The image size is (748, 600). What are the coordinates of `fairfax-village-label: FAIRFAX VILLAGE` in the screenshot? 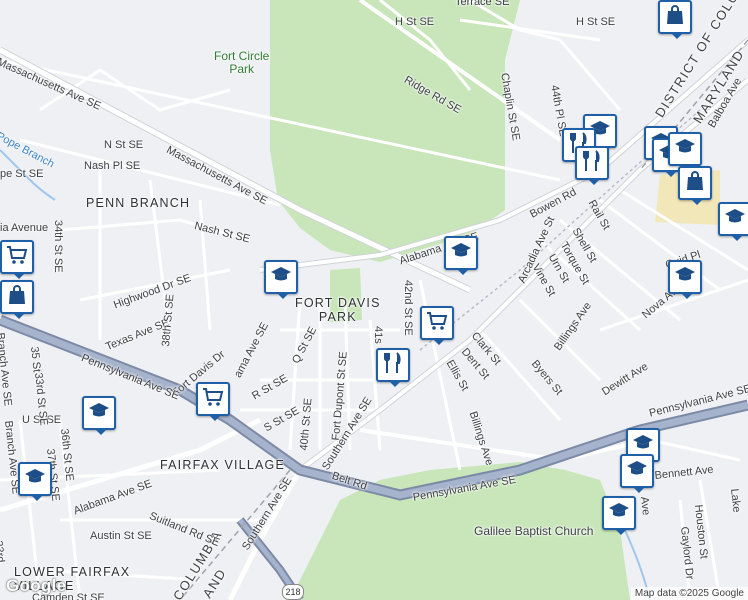 It's located at (222, 465).